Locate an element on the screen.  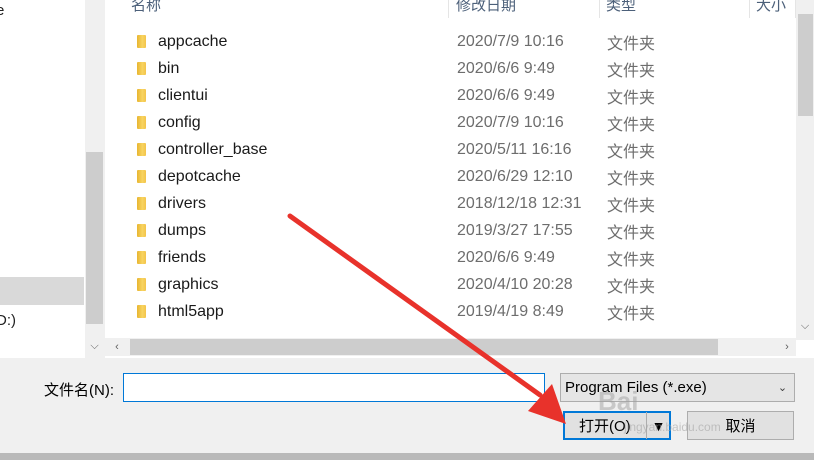
file-type-filter-select: Program Files (*.exe) is located at coordinates (677, 387).